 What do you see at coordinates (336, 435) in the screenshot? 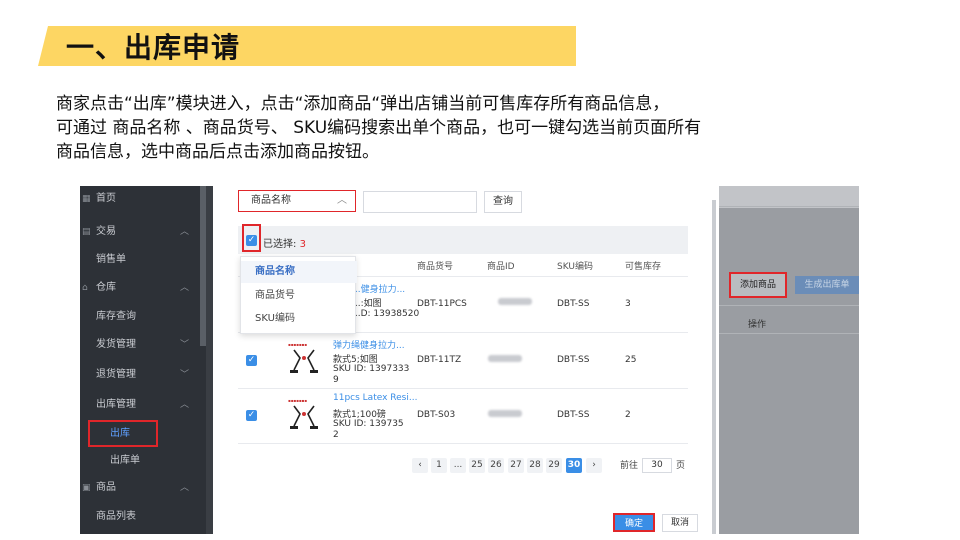
I see `product-sku-id-tail: 2` at bounding box center [336, 435].